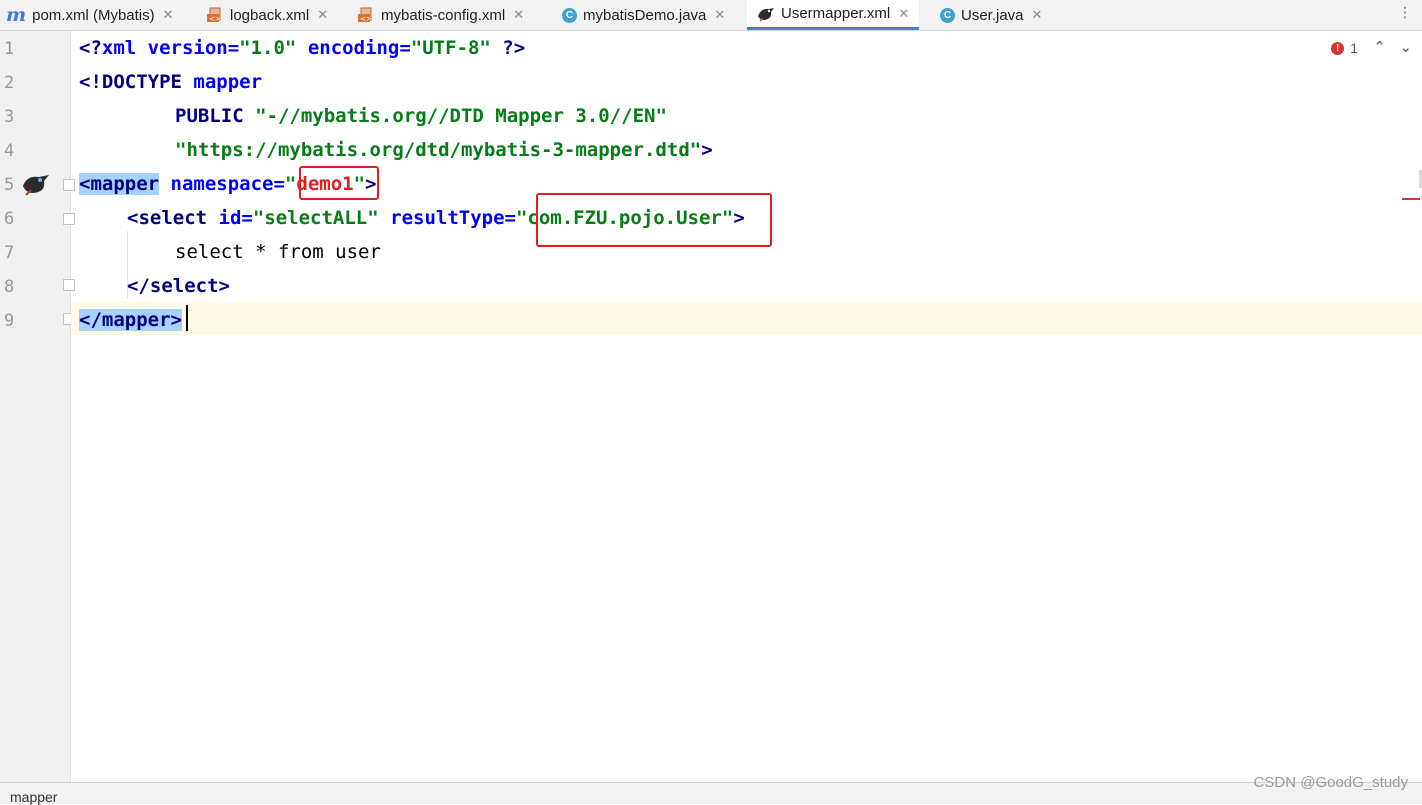 This screenshot has height=805, width=1422. I want to click on line-number: 2, so click(9, 83).